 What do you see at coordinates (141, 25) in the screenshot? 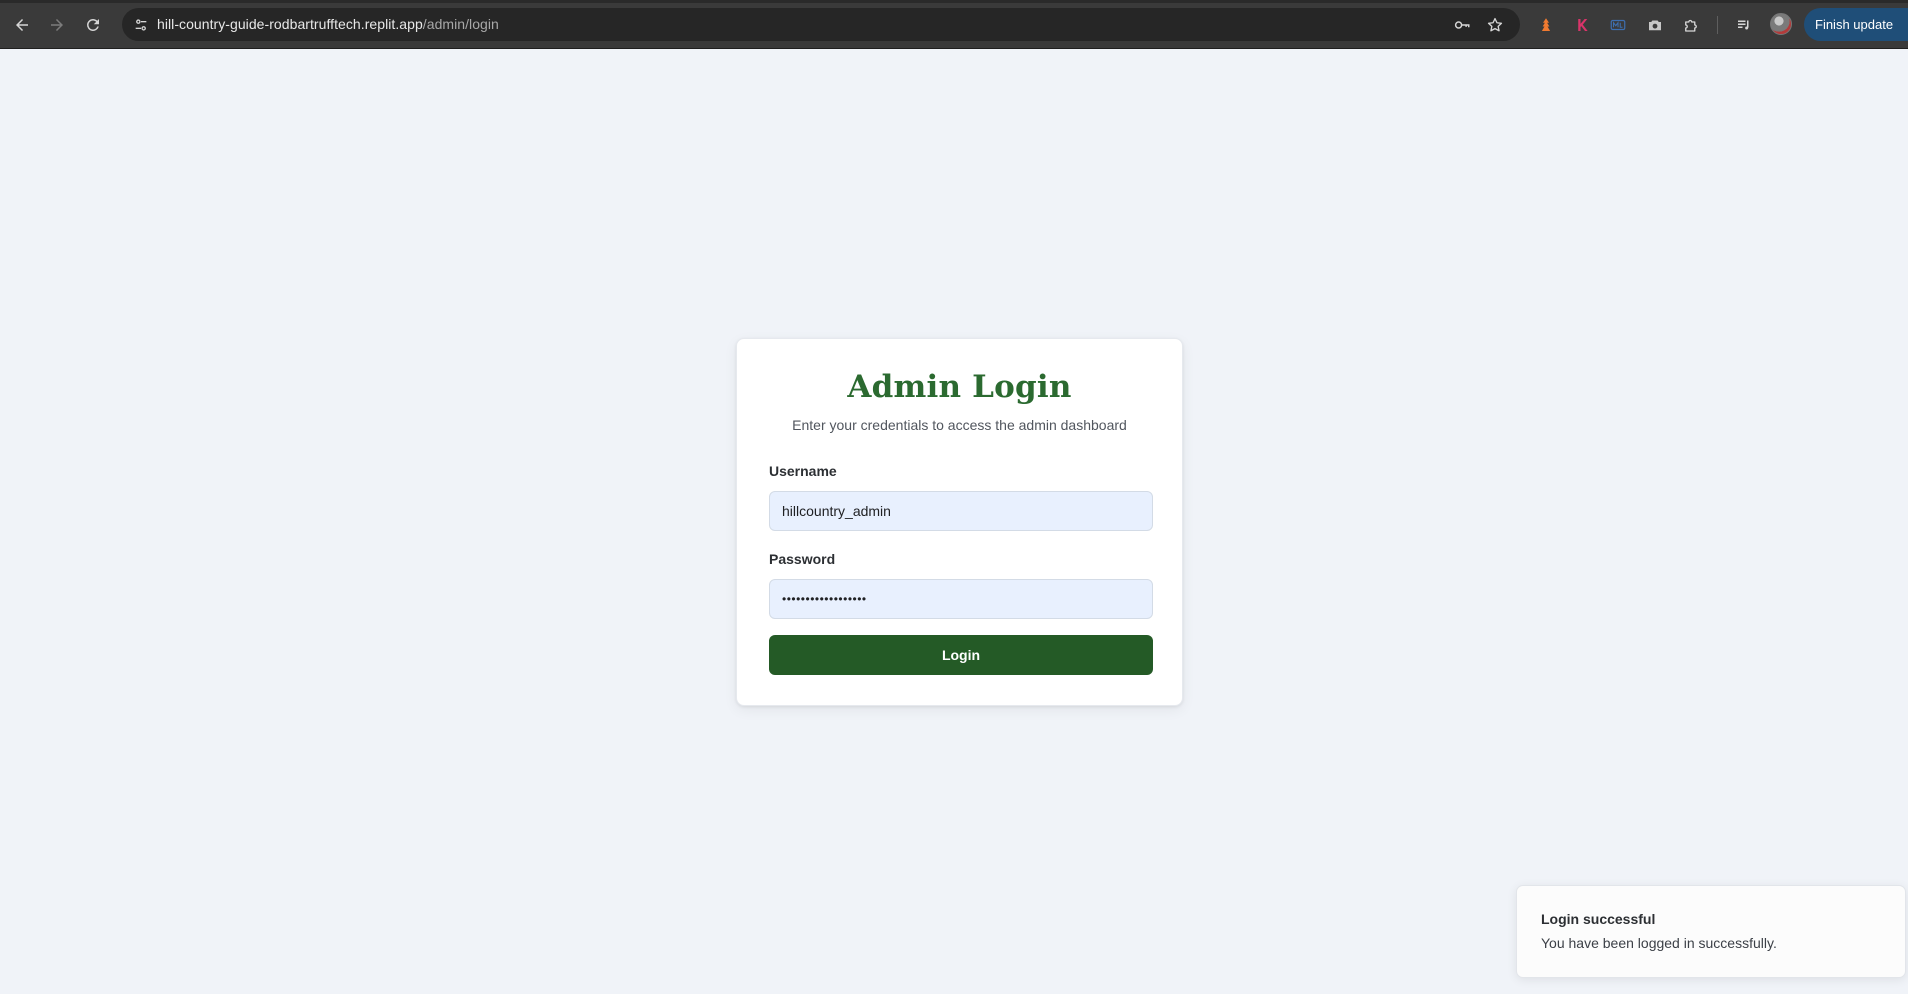
I see `tune-icon` at bounding box center [141, 25].